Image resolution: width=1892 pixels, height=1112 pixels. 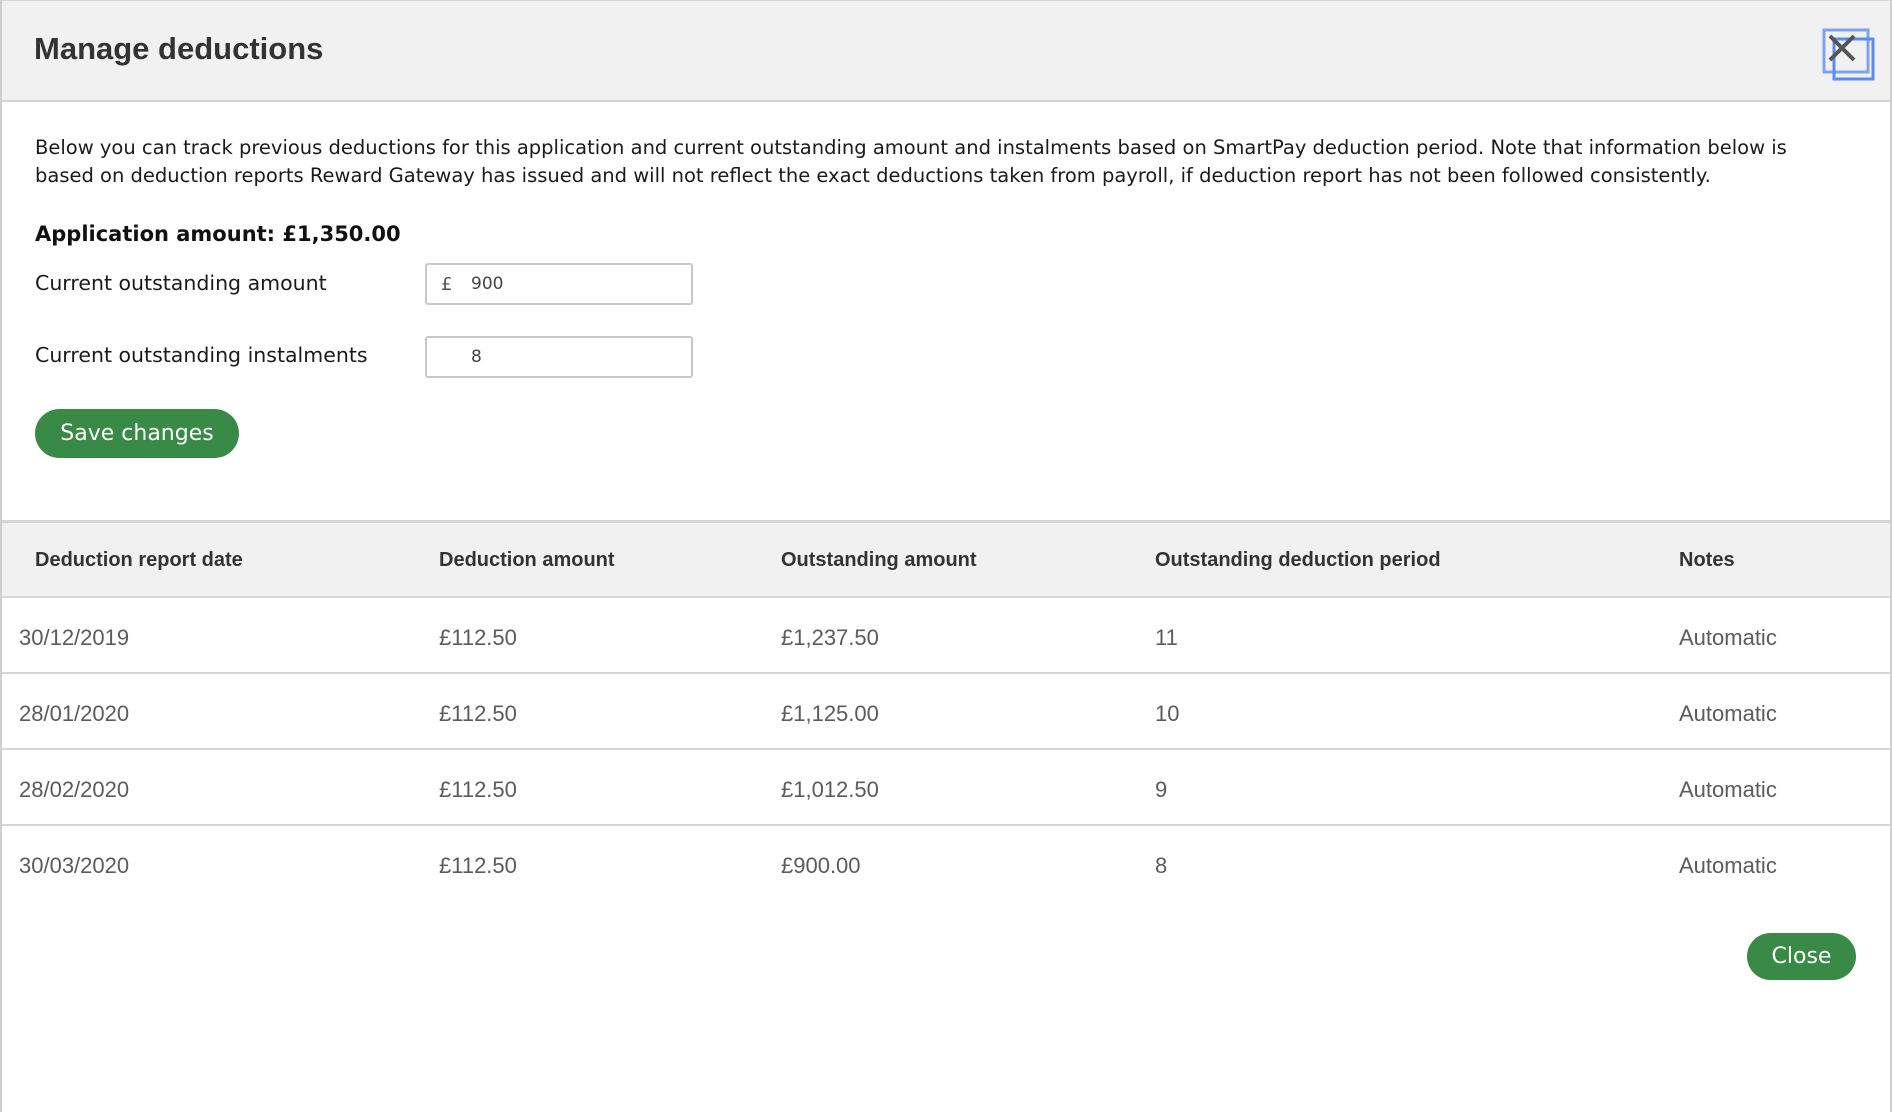 What do you see at coordinates (137, 433) in the screenshot?
I see `save-changes-button: Save changes` at bounding box center [137, 433].